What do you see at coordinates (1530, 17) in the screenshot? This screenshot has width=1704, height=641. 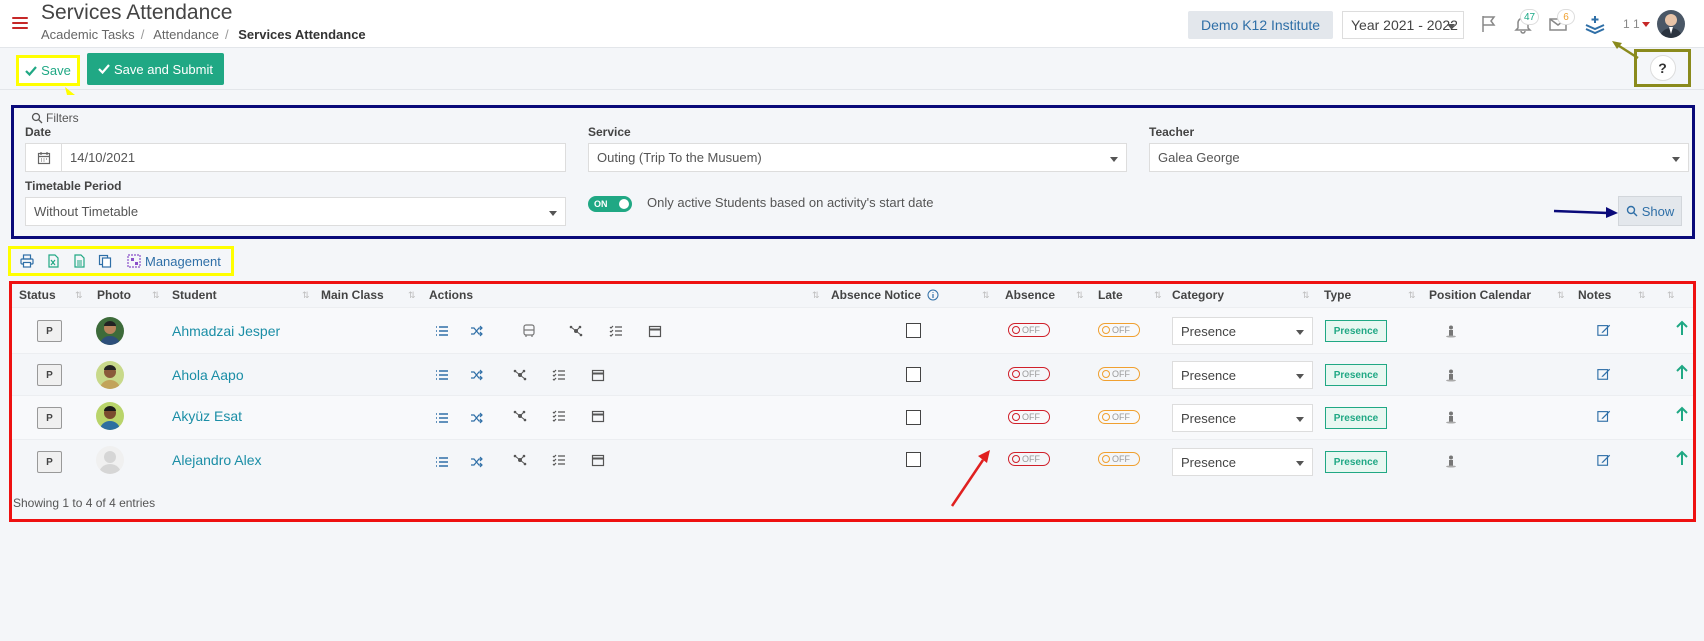 I see `notifications-badge: 47` at bounding box center [1530, 17].